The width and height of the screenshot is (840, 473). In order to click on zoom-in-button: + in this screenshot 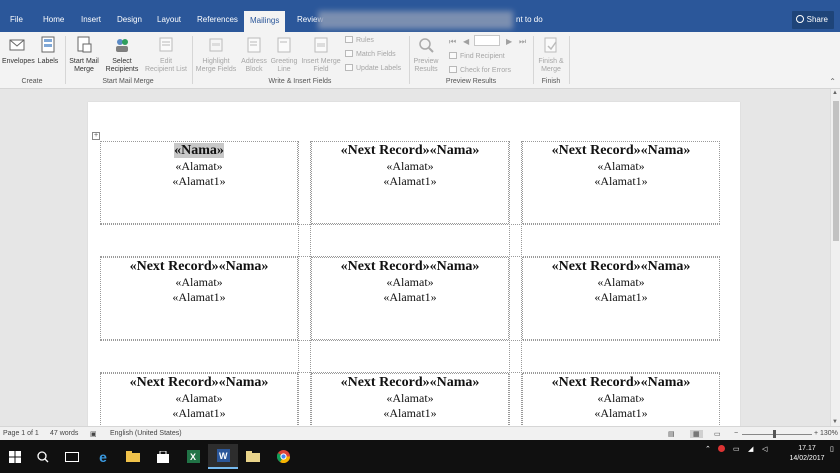, I will do `click(816, 433)`.